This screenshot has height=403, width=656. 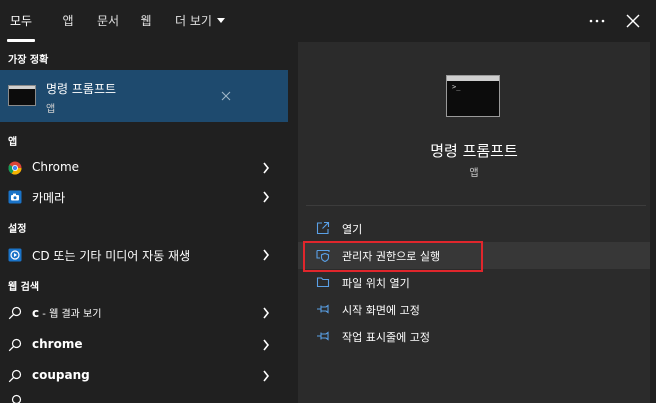 What do you see at coordinates (24, 287) in the screenshot?
I see `web-search-header: 웹 검색` at bounding box center [24, 287].